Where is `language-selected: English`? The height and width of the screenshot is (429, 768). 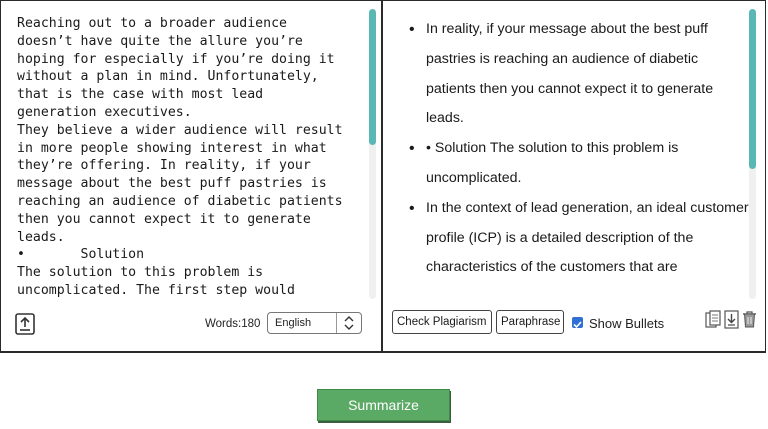 language-selected: English is located at coordinates (293, 323).